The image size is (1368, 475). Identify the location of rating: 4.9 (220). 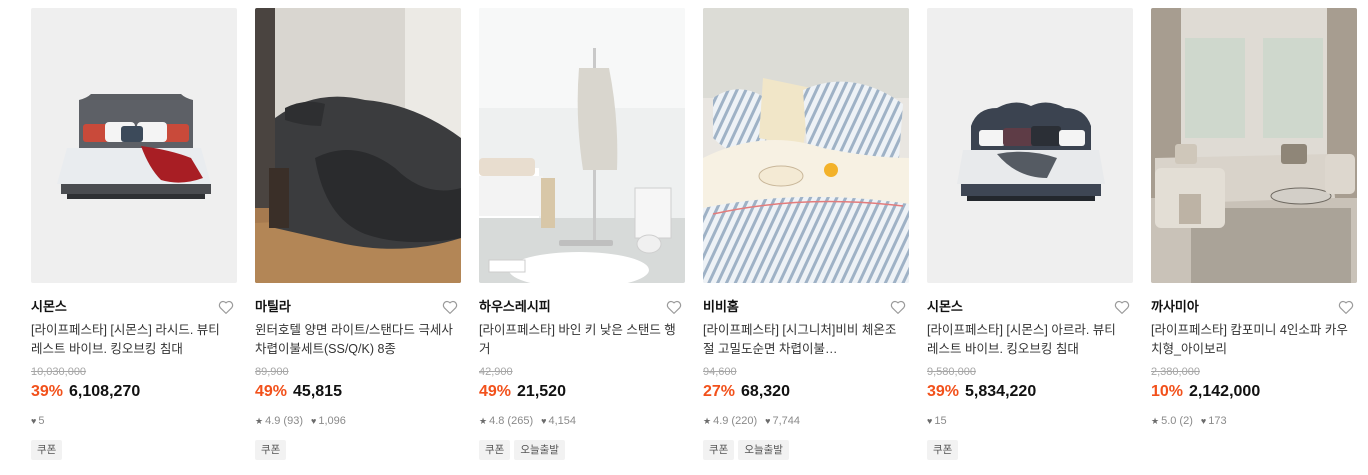
(735, 421).